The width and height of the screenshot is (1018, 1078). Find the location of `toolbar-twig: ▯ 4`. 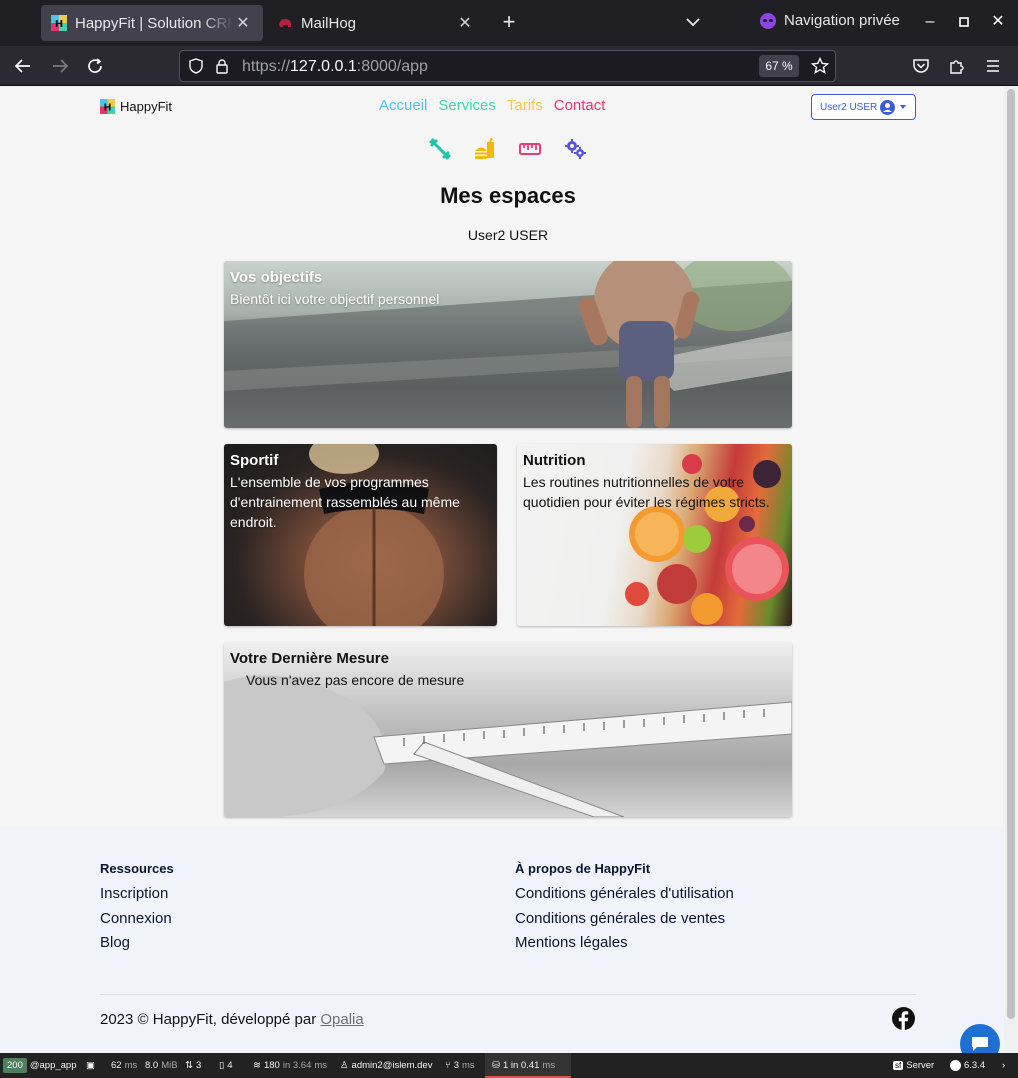

toolbar-twig: ▯ 4 is located at coordinates (226, 1065).